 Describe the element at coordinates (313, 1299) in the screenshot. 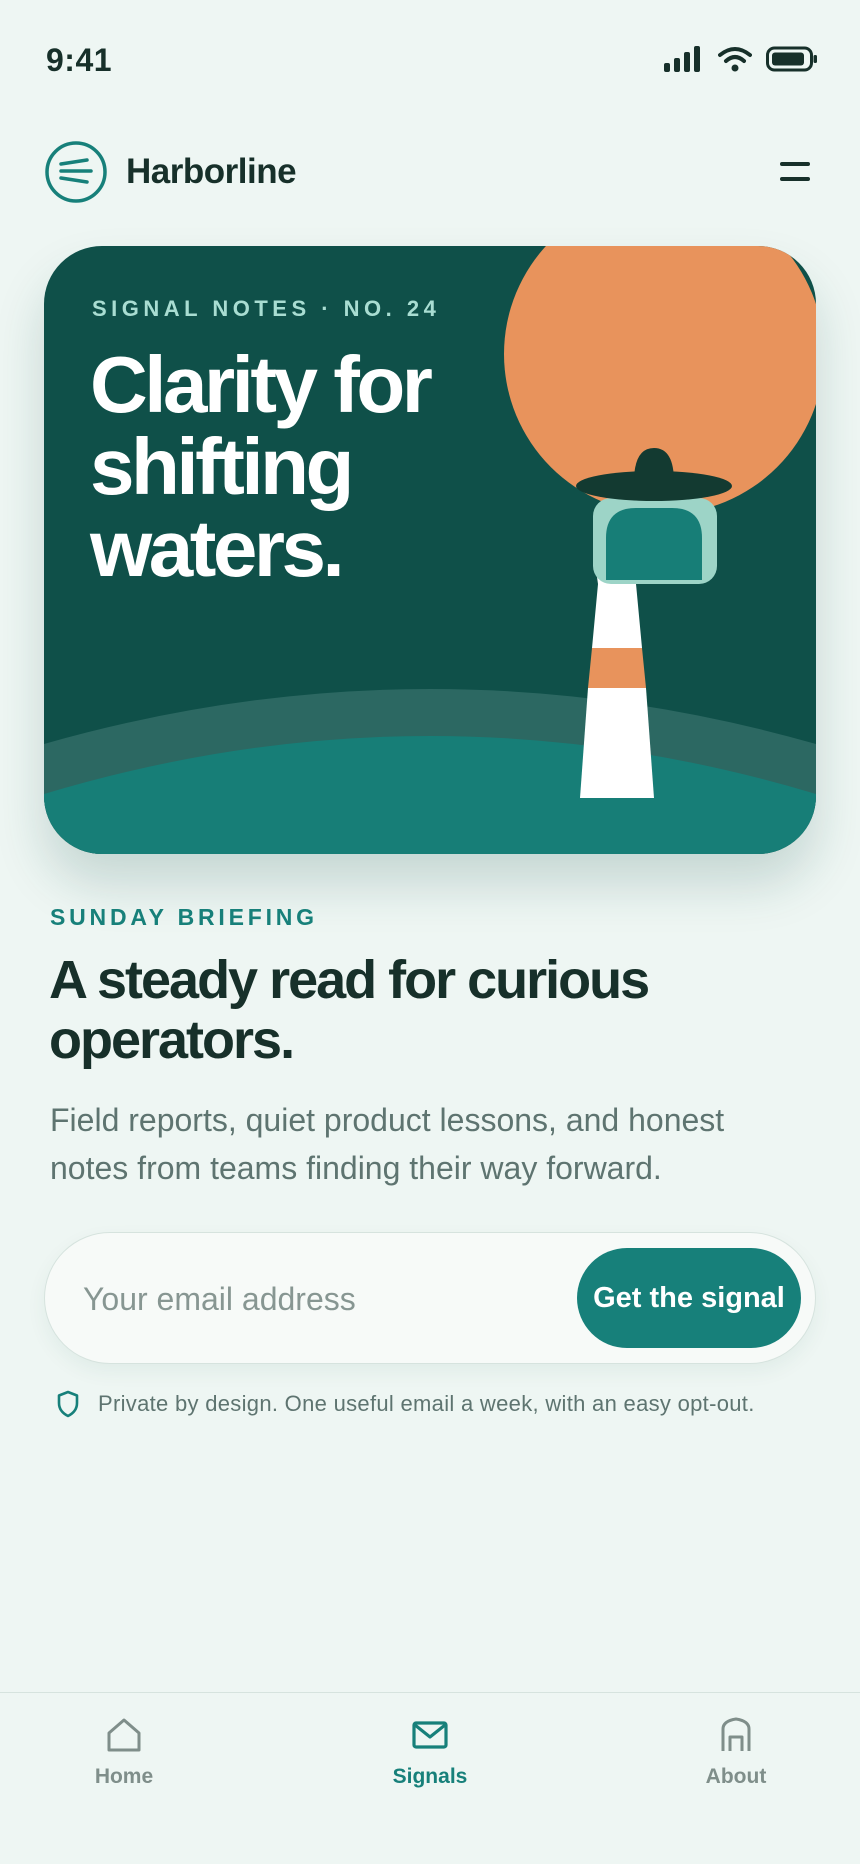

I see `email-input` at that location.